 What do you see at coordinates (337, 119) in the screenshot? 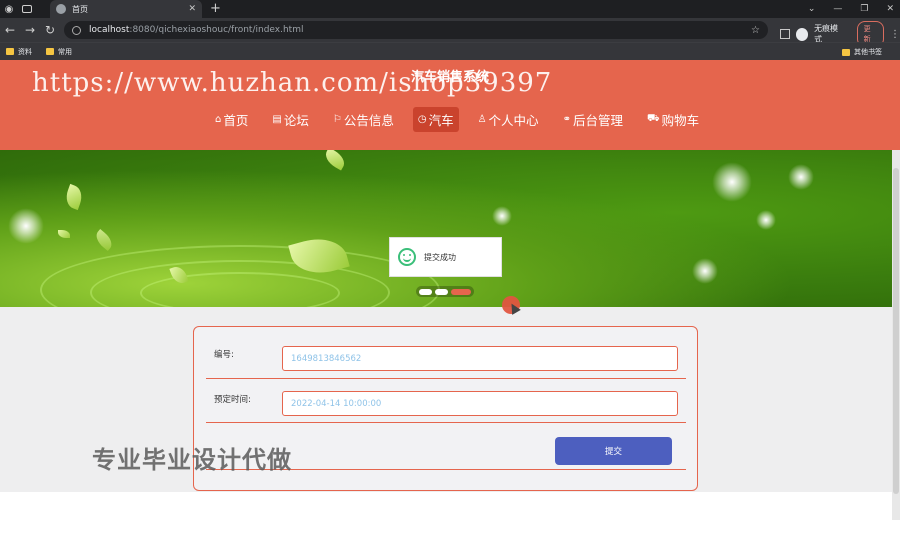
I see `flag-icon: ⚐` at bounding box center [337, 119].